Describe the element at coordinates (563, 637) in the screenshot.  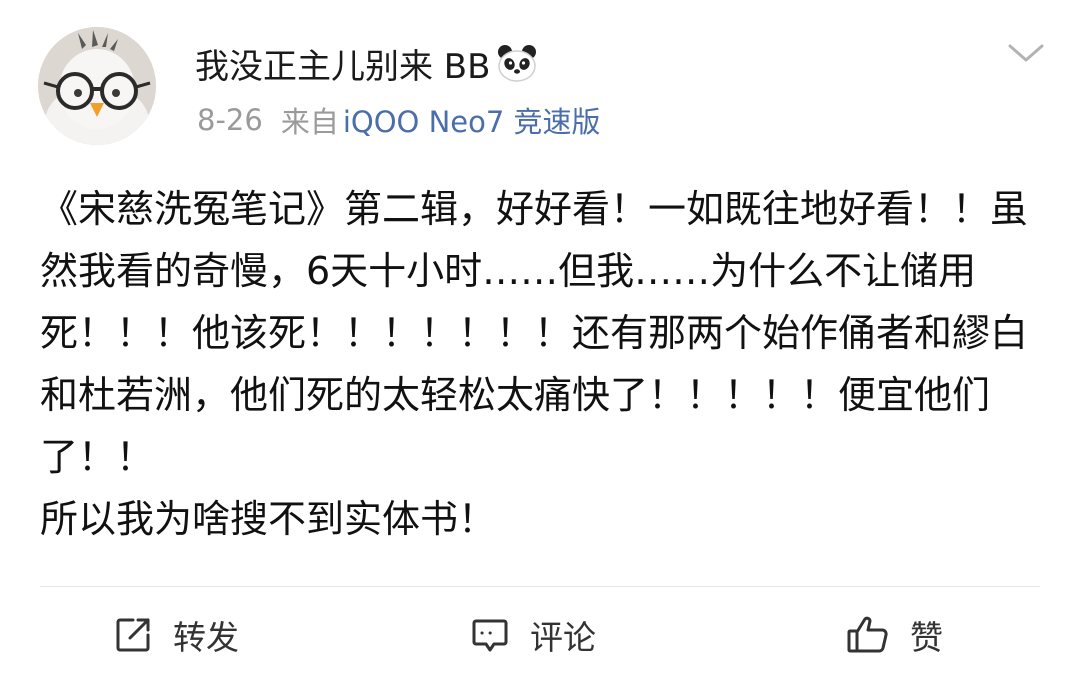
I see `comment-label: 评论` at that location.